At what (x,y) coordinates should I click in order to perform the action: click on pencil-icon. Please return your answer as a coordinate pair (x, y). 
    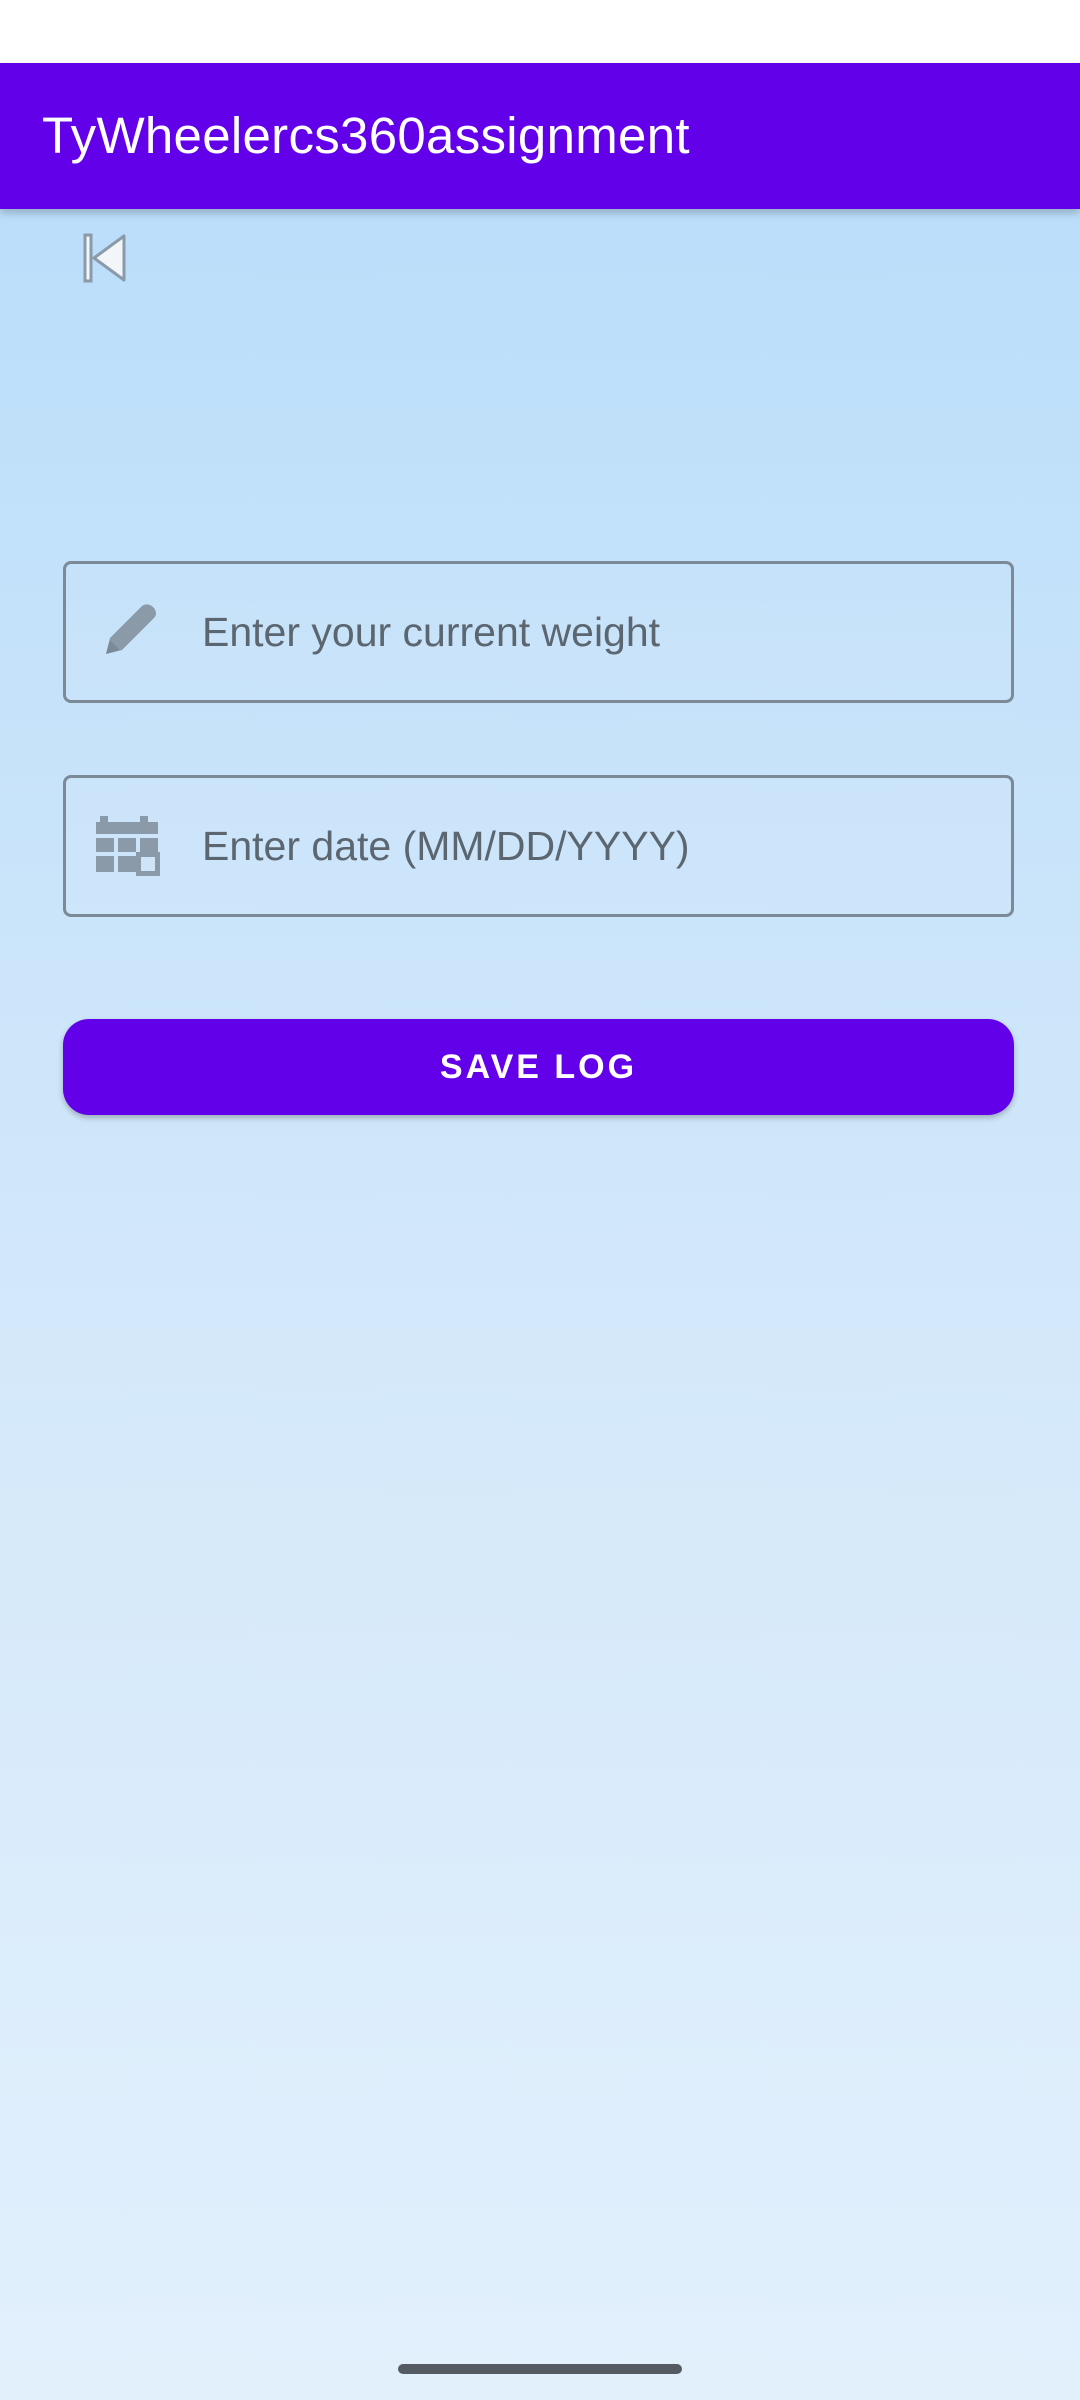
    Looking at the image, I should click on (128, 632).